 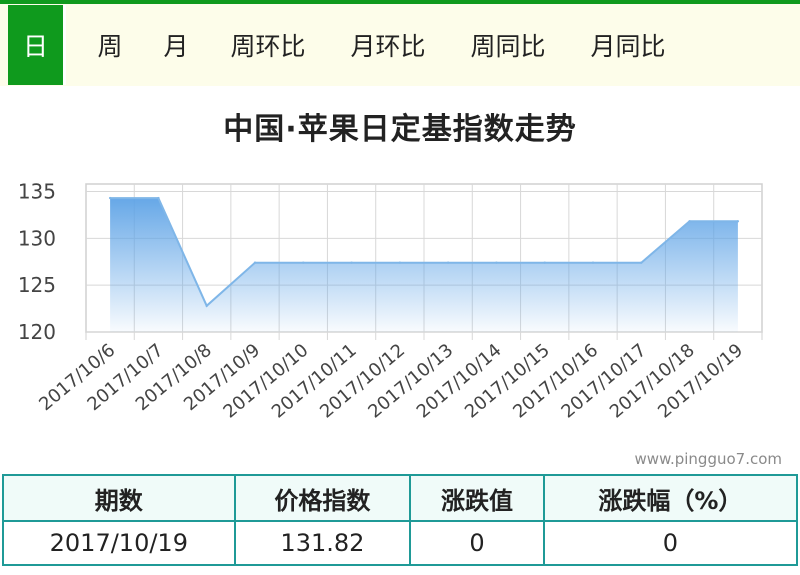 I want to click on summary-header-row: 期数 价格指数 涨跌值 涨跌幅（%）, so click(x=400, y=498).